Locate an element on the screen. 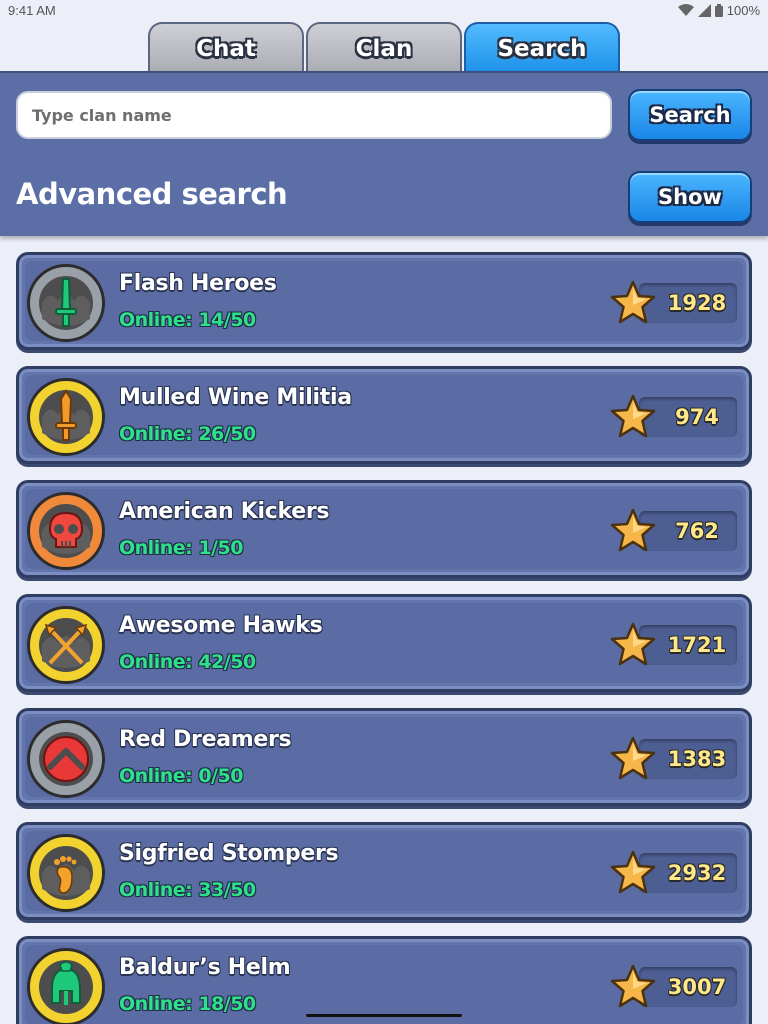 Image resolution: width=768 pixels, height=1024 pixels. red-chevron-icon is located at coordinates (66, 759).